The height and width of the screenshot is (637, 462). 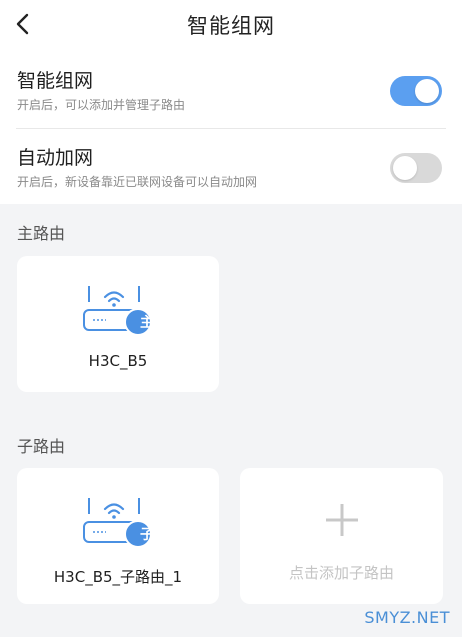 I want to click on setting-title: 智能组网, so click(x=55, y=81).